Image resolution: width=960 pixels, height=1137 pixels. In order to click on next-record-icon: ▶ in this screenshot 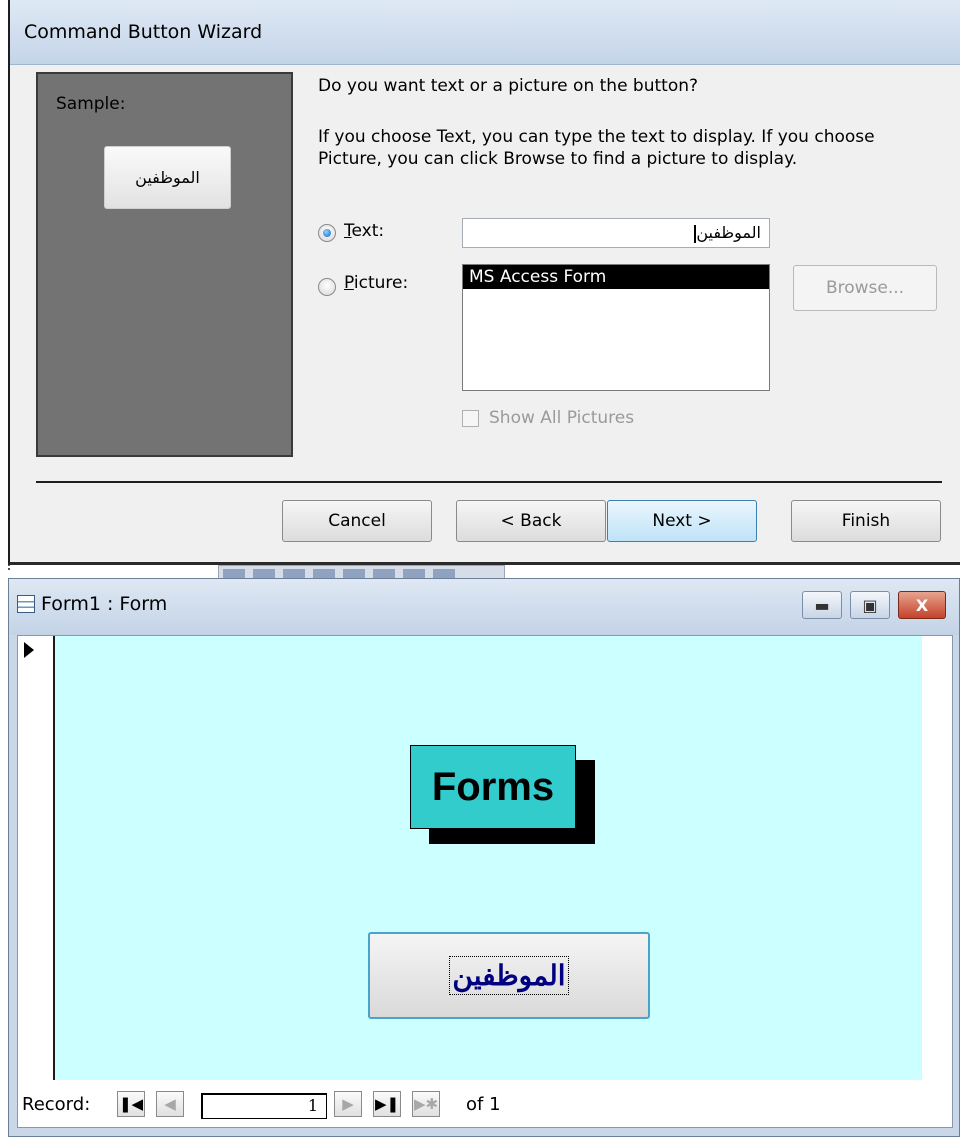, I will do `click(348, 1104)`.